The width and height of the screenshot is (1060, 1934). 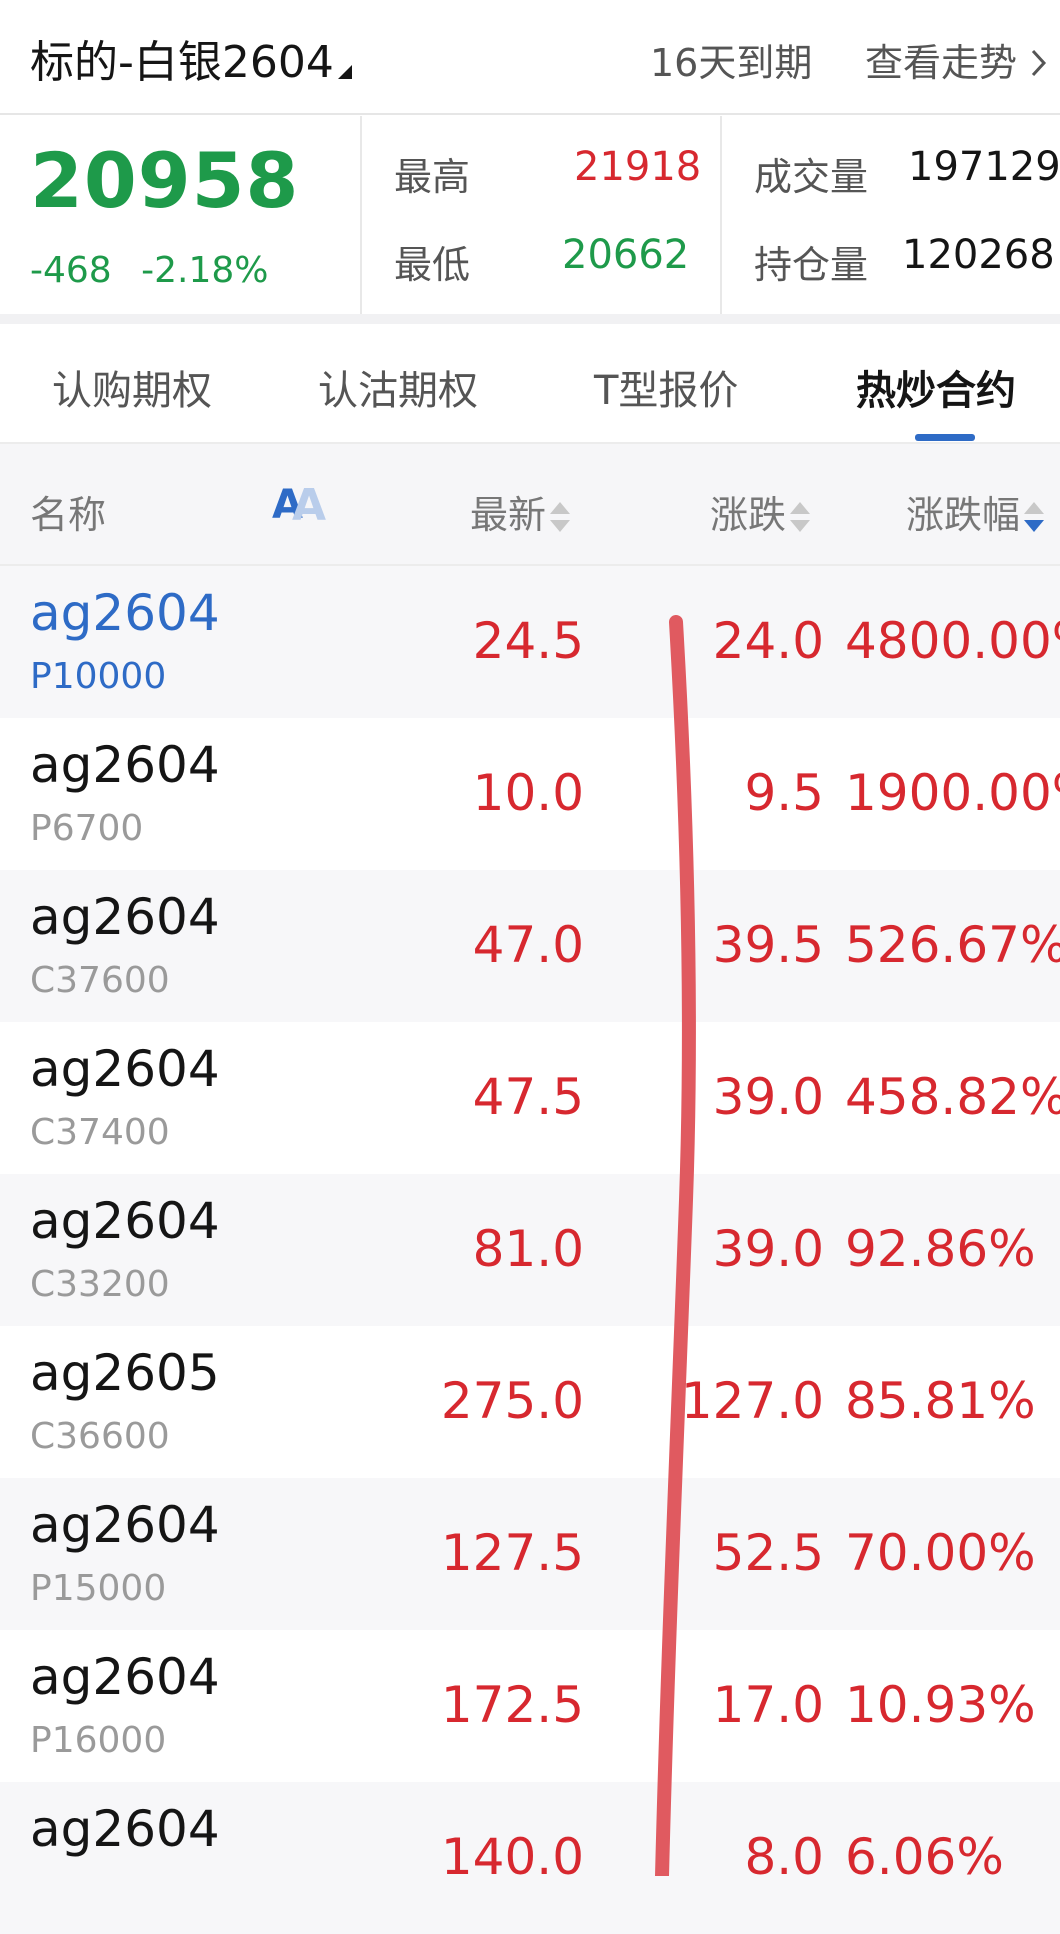 I want to click on change-percent: -2.18%, so click(x=205, y=270).